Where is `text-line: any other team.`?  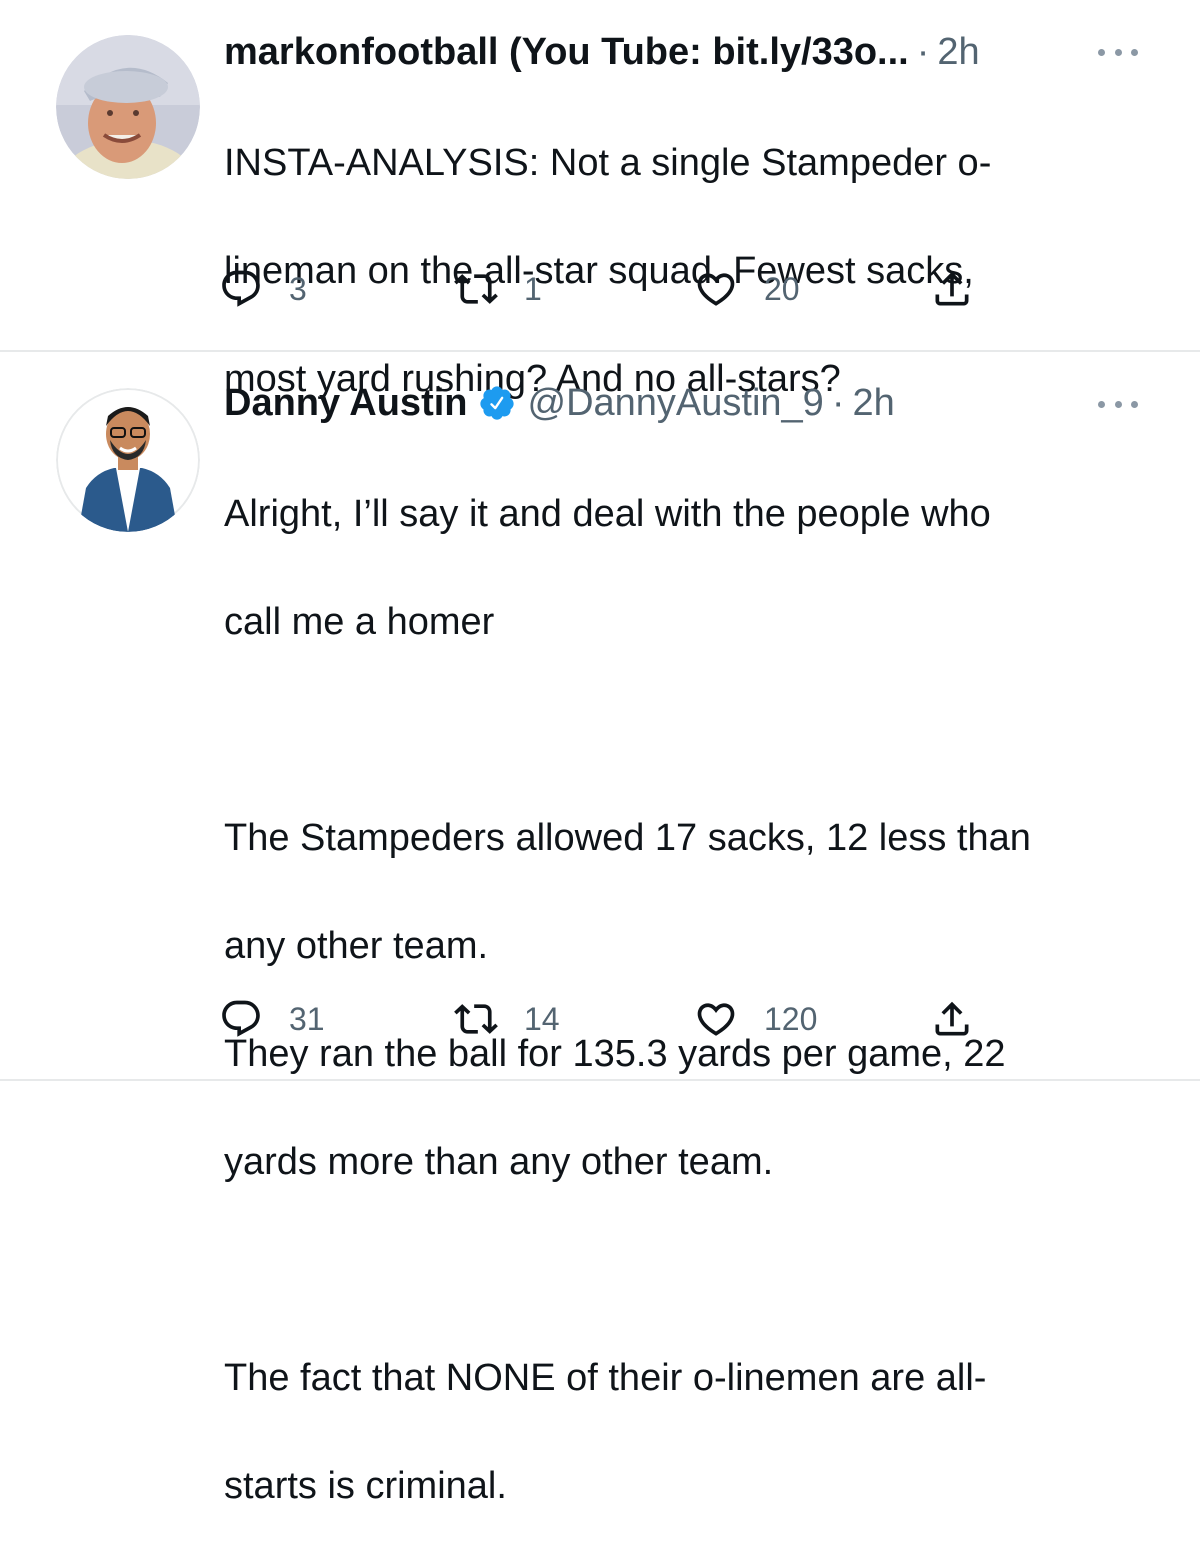
text-line: any other team. is located at coordinates (356, 946).